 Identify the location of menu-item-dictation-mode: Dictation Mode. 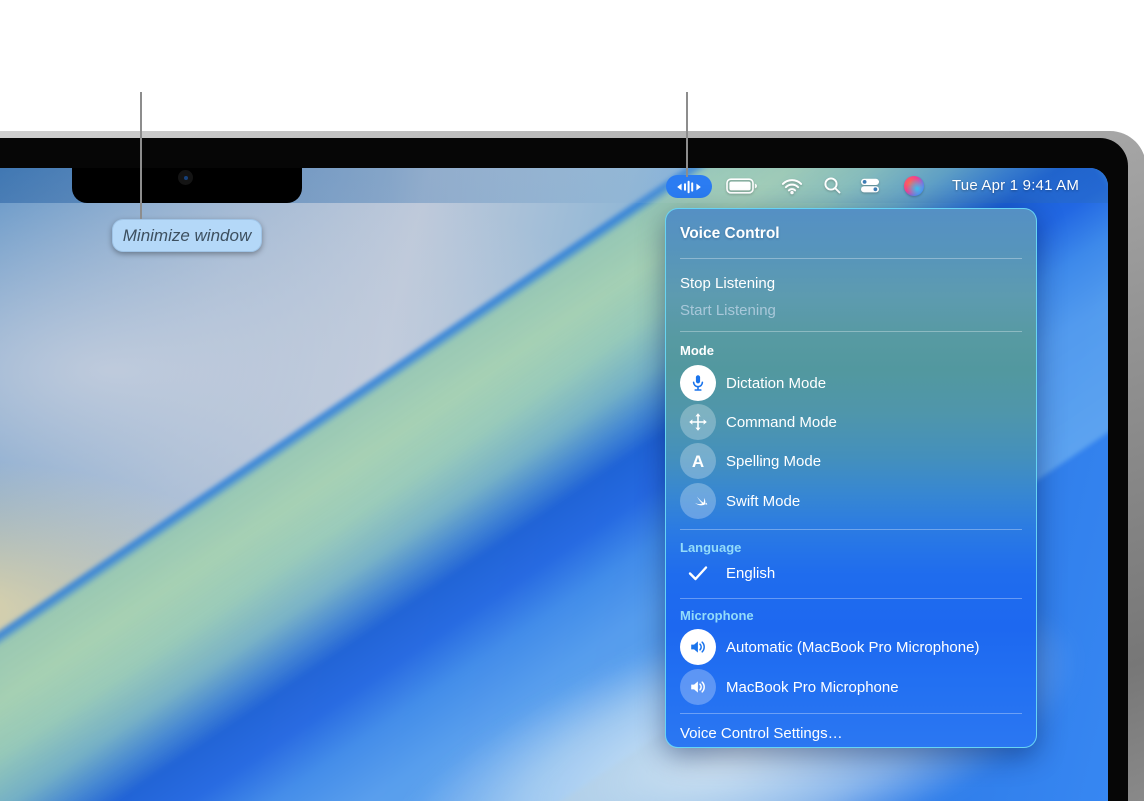
(753, 383).